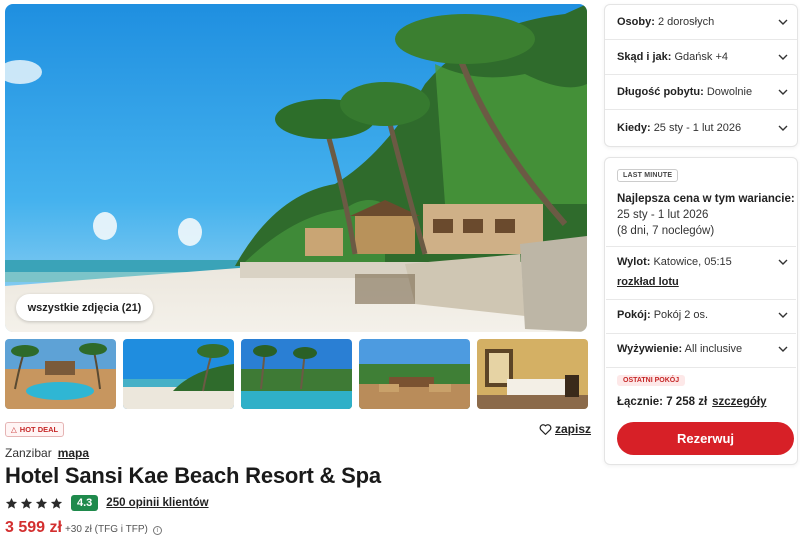  I want to click on price-row: 3 599 zł +30 zł (TFG i TFP) i, so click(83, 528).